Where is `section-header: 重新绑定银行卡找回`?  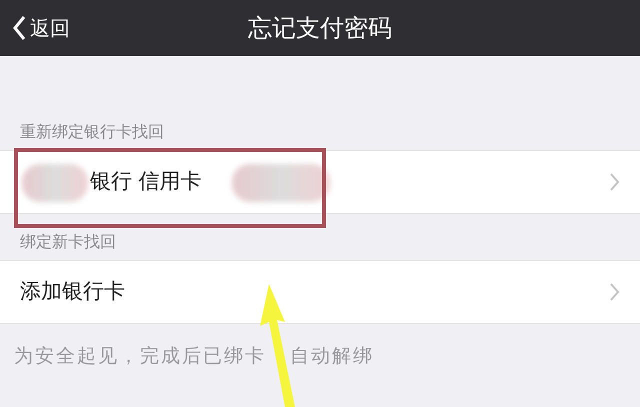 section-header: 重新绑定银行卡找回 is located at coordinates (92, 131).